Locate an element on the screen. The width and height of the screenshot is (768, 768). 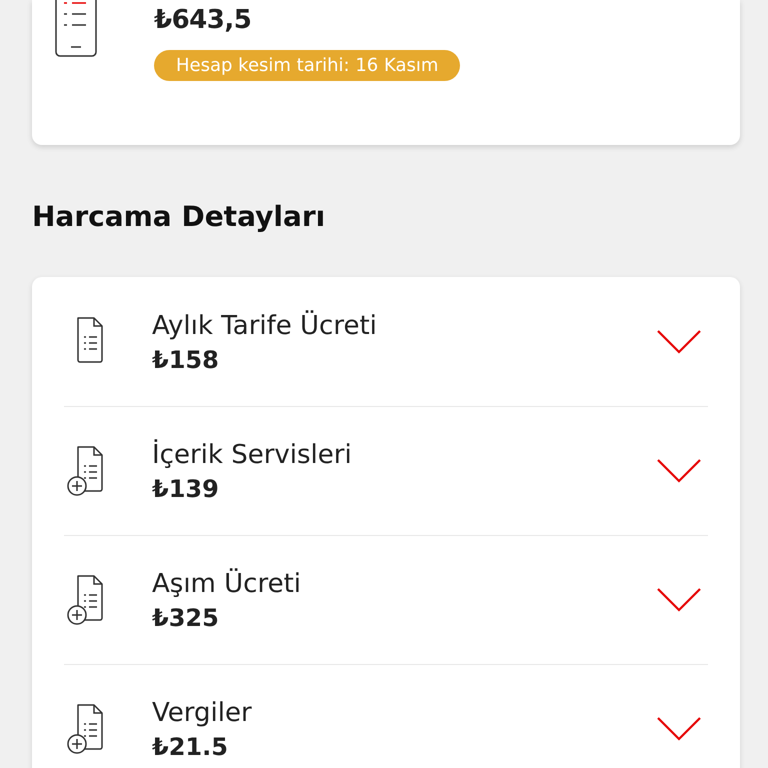
expense-title: Aylık Tarife Ücreti is located at coordinates (265, 325).